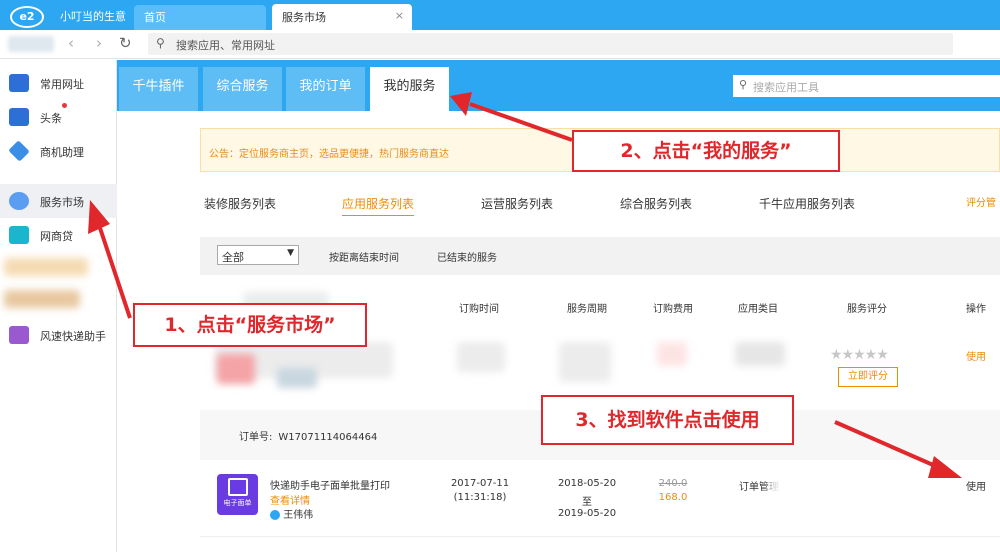 This screenshot has width=1000, height=552. I want to click on tab-service-market: 服务市场 ×, so click(342, 17).